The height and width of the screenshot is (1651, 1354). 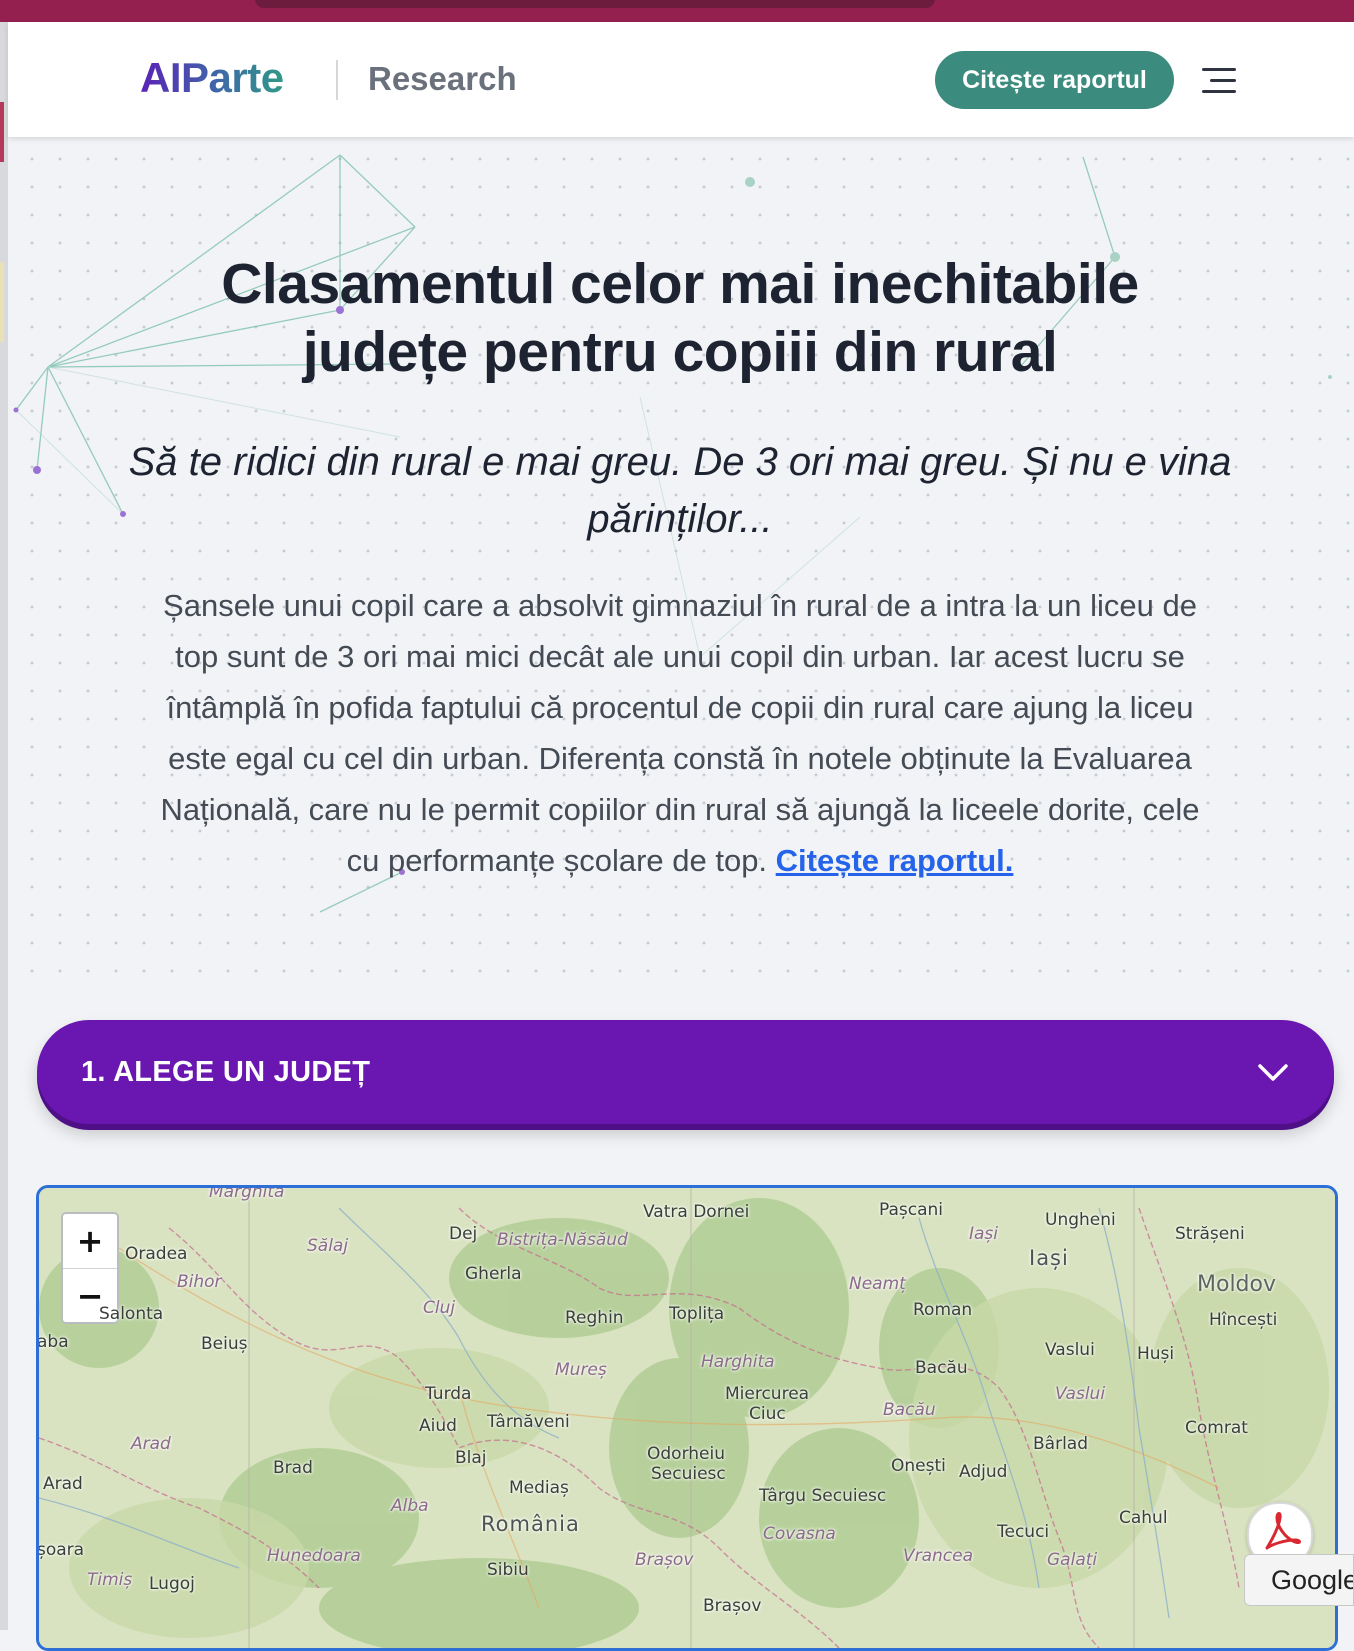 I want to click on map-label: Beiuș, so click(x=224, y=1344).